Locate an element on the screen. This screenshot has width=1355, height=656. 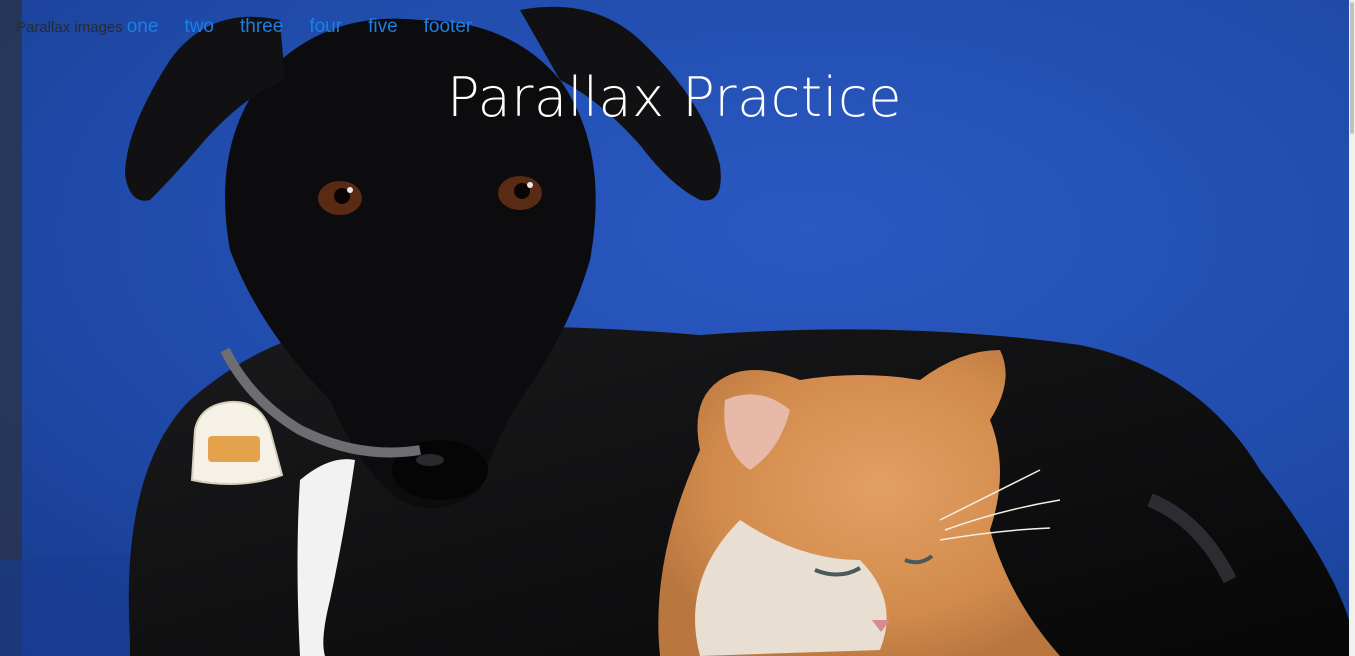
nav-item-one: one is located at coordinates (156, 27).